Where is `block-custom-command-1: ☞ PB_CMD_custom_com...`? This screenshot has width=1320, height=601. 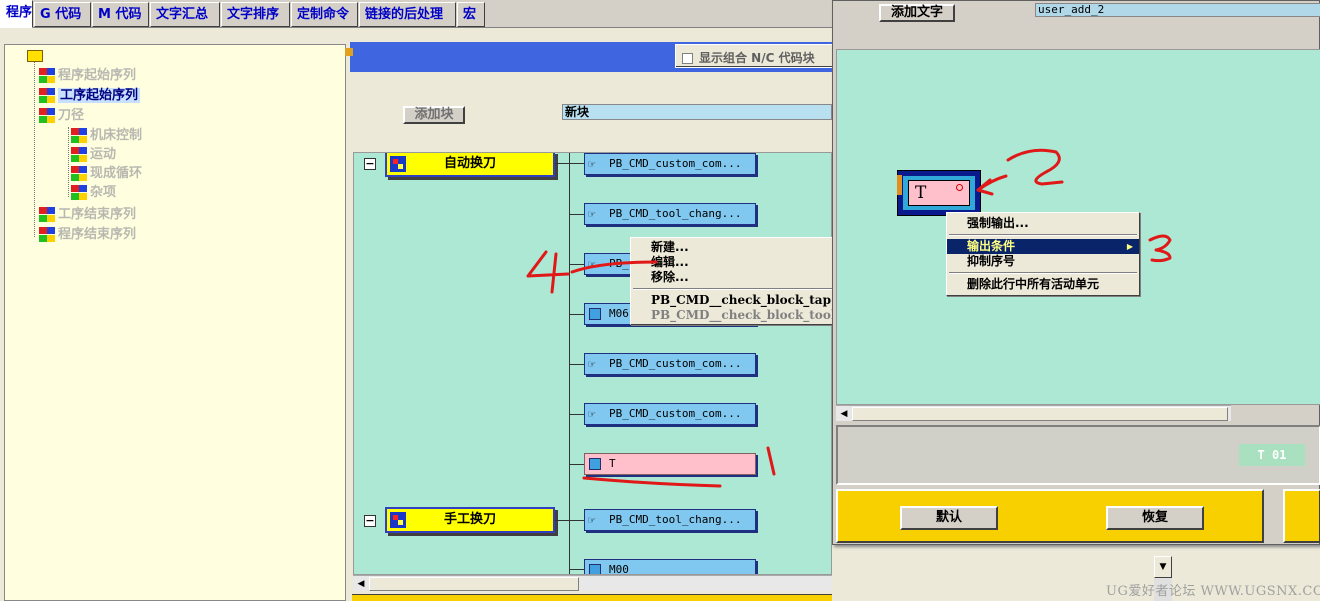
block-custom-command-1: ☞ PB_CMD_custom_com... is located at coordinates (670, 164).